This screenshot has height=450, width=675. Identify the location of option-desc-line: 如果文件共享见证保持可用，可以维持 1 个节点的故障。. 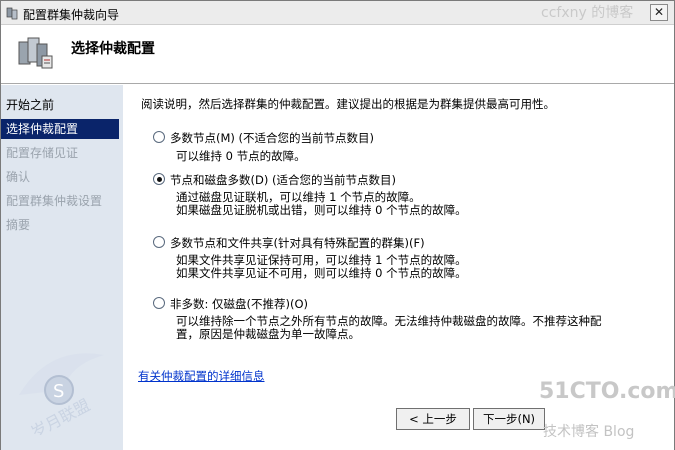
(321, 260).